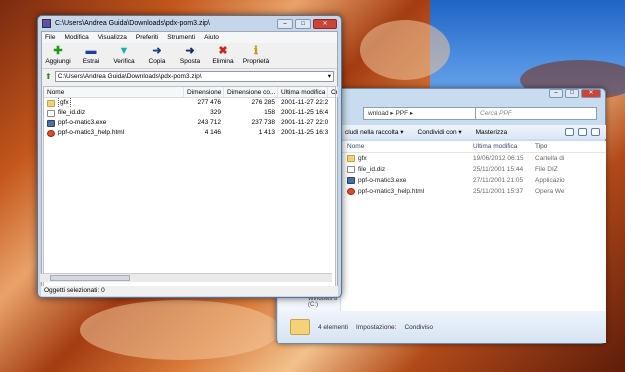 Image resolution: width=625 pixels, height=372 pixels. What do you see at coordinates (362, 158) in the screenshot?
I see `file-name: gfx` at bounding box center [362, 158].